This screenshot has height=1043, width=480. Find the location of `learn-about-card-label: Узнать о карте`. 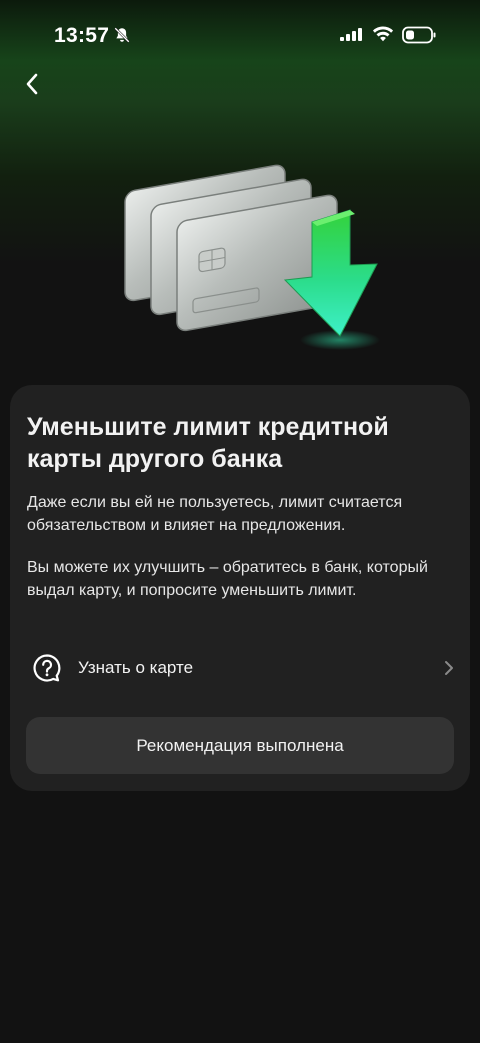

learn-about-card-label: Узнать о карте is located at coordinates (136, 667).